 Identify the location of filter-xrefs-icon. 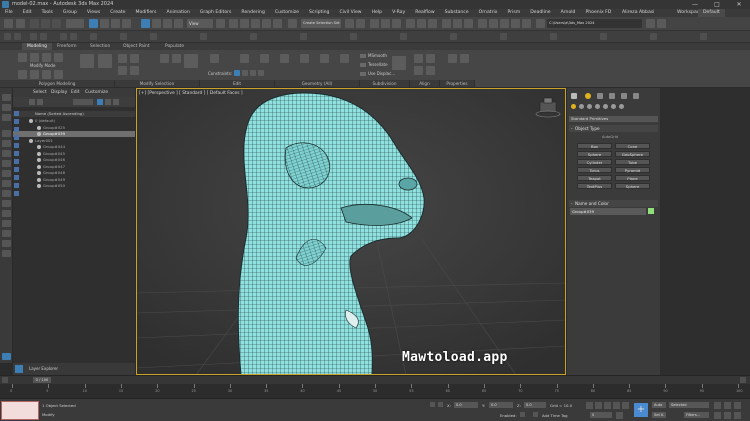
(6, 203).